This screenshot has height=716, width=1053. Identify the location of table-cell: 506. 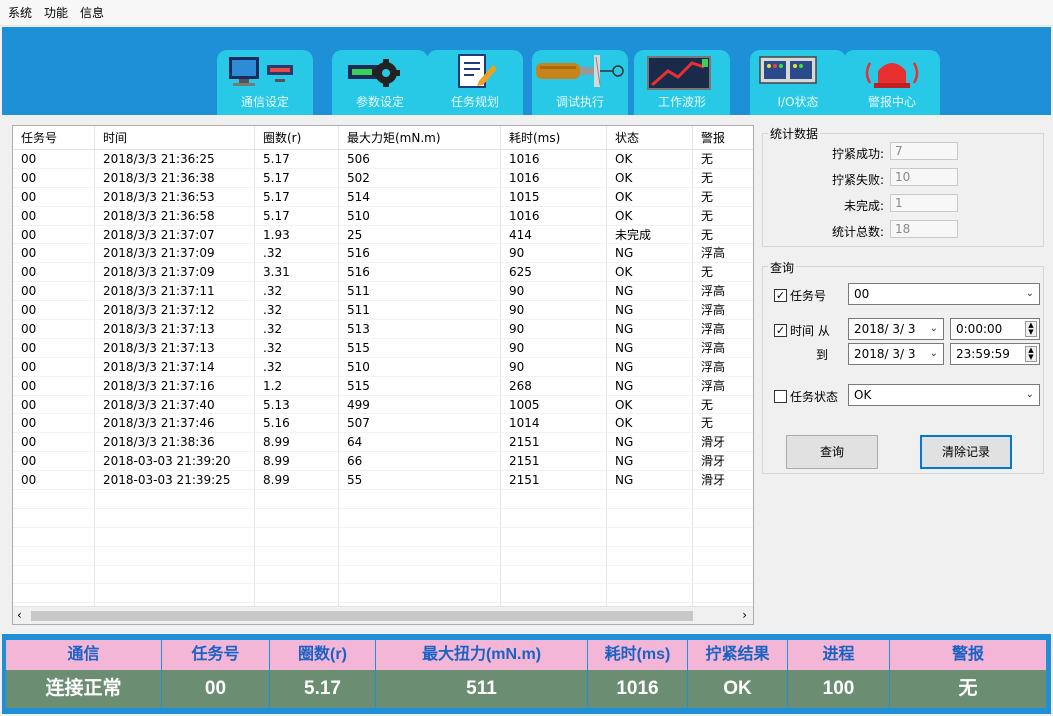
(420, 159).